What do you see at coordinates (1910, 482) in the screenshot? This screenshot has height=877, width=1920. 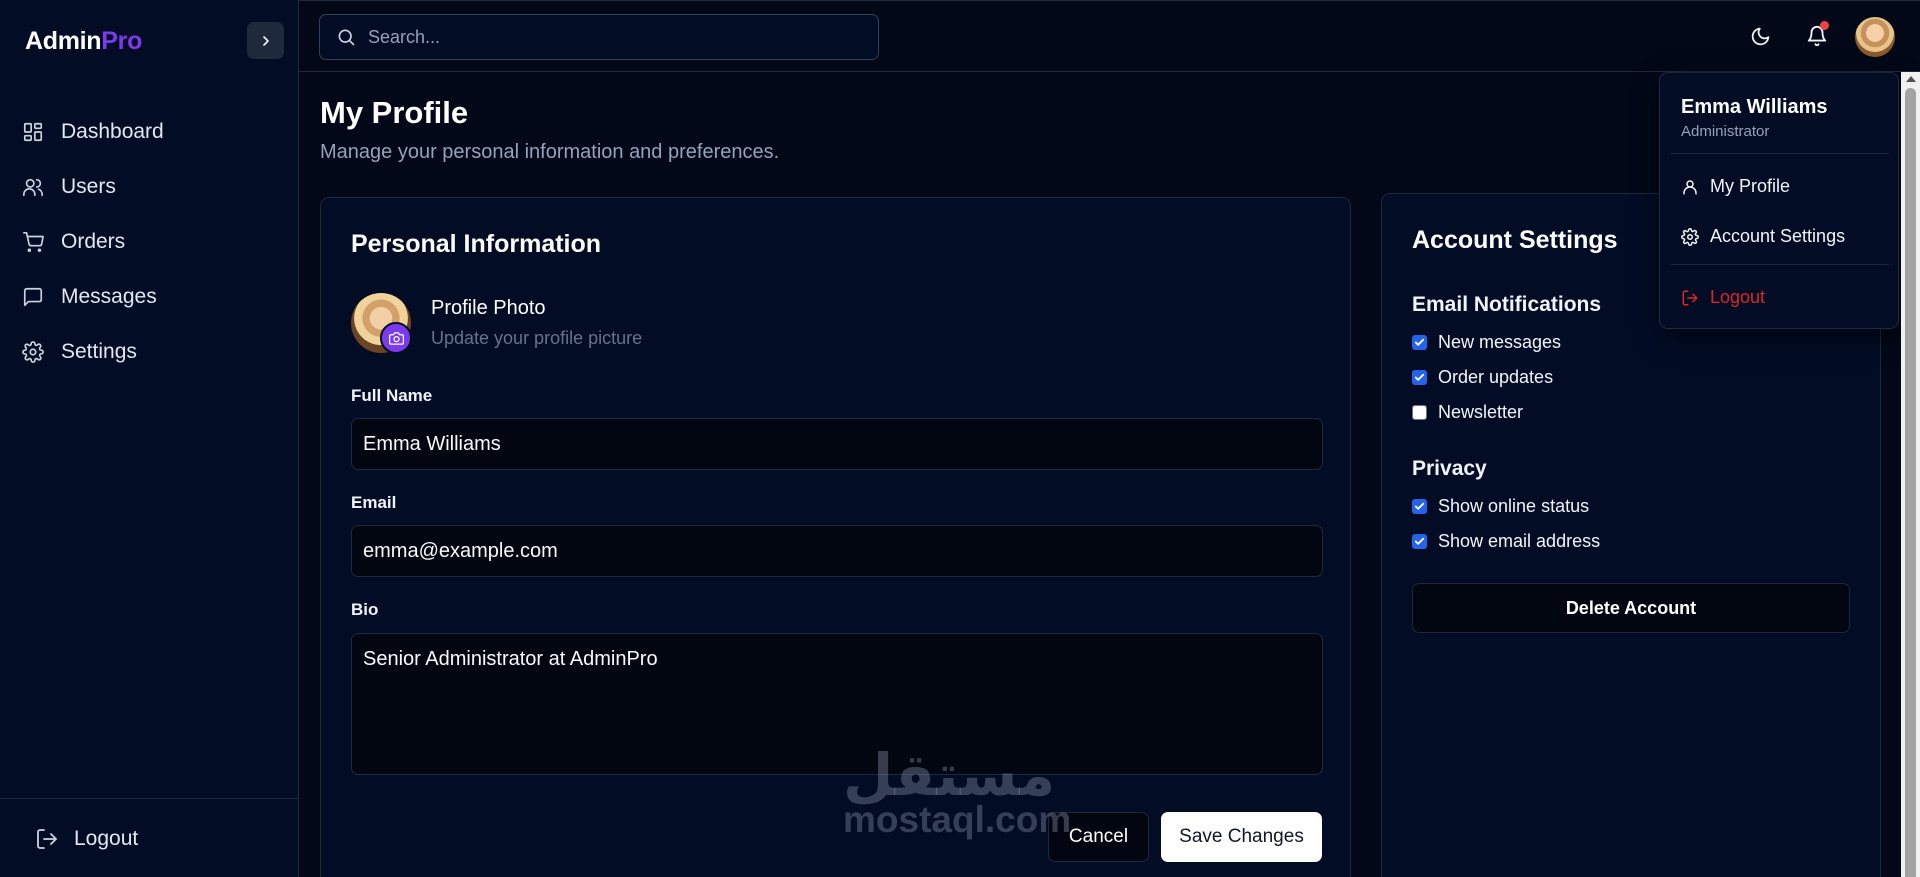 I see `scrollbar-thumb` at bounding box center [1910, 482].